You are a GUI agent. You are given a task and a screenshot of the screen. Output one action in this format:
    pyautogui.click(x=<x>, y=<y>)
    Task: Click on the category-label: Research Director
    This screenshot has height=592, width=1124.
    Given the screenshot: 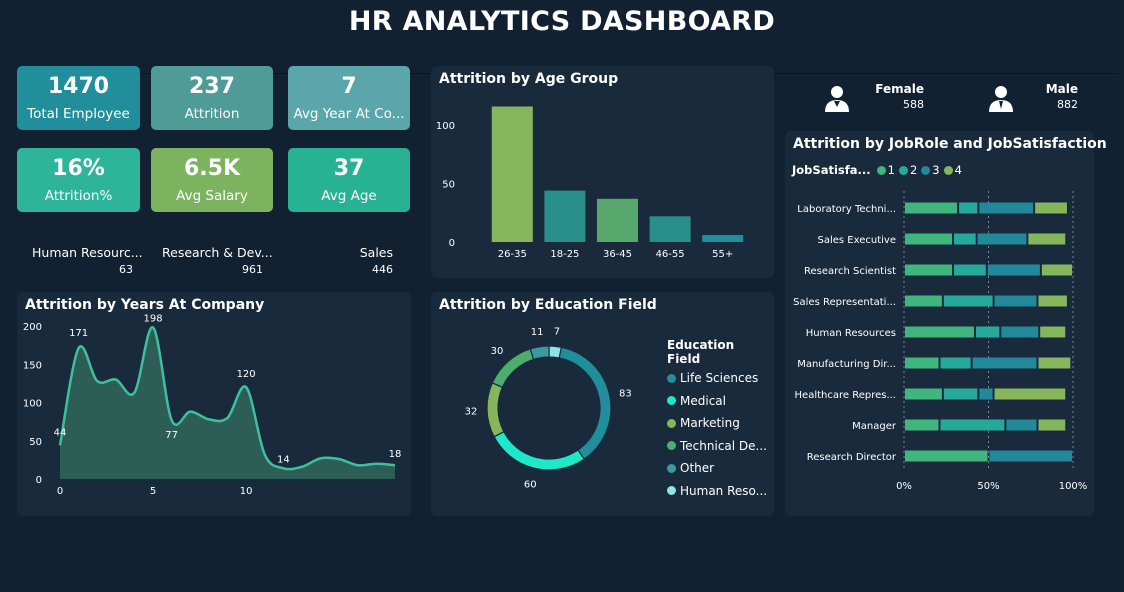 What is the action you would take?
    pyautogui.click(x=852, y=457)
    